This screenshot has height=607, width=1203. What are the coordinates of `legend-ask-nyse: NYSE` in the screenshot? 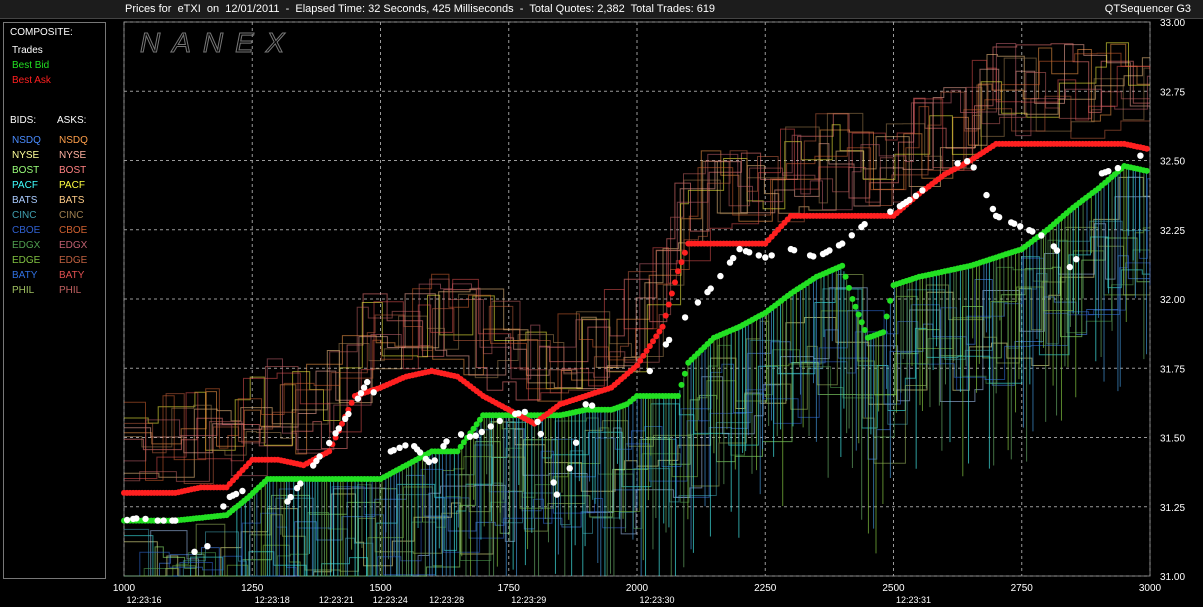 It's located at (73, 155).